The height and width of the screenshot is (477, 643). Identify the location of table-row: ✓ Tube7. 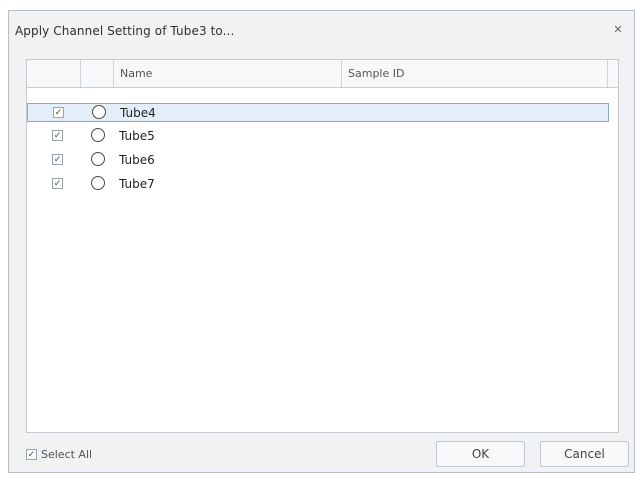
(318, 184).